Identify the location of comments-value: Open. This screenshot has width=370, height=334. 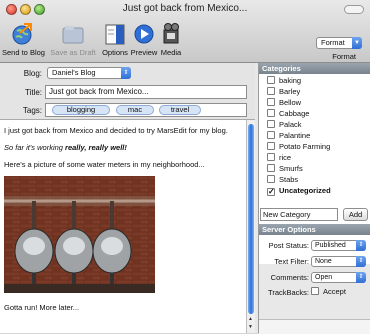
(324, 277).